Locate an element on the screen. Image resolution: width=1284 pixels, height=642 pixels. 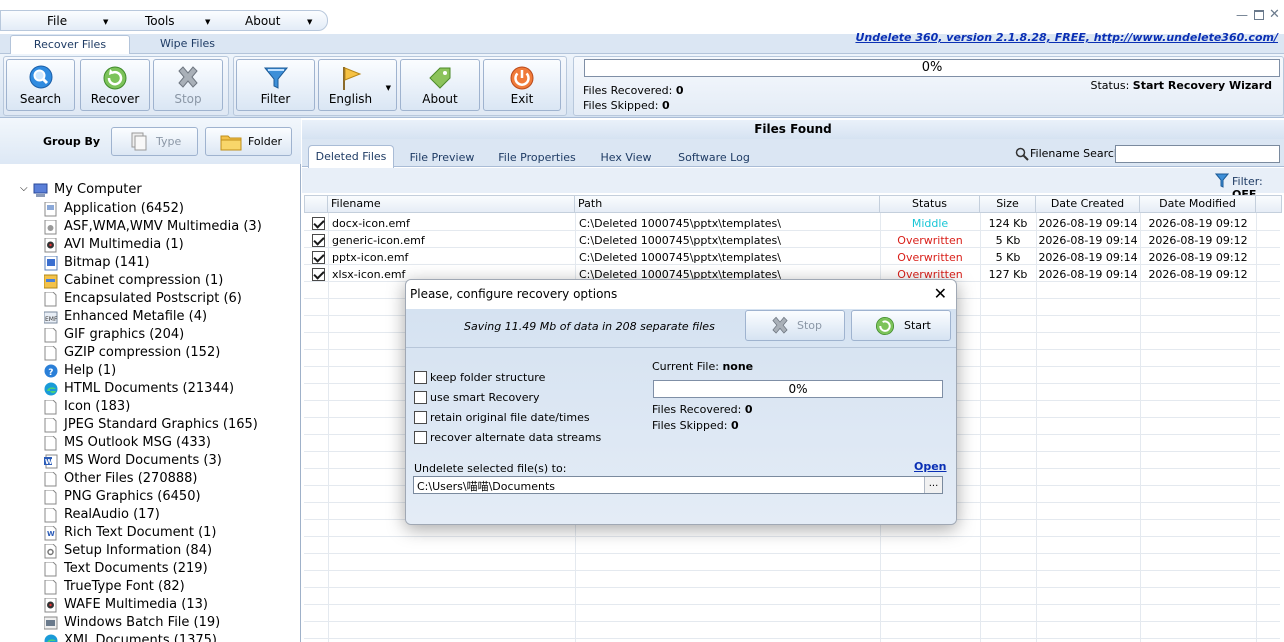
dialog-start-button: Start is located at coordinates (901, 325).